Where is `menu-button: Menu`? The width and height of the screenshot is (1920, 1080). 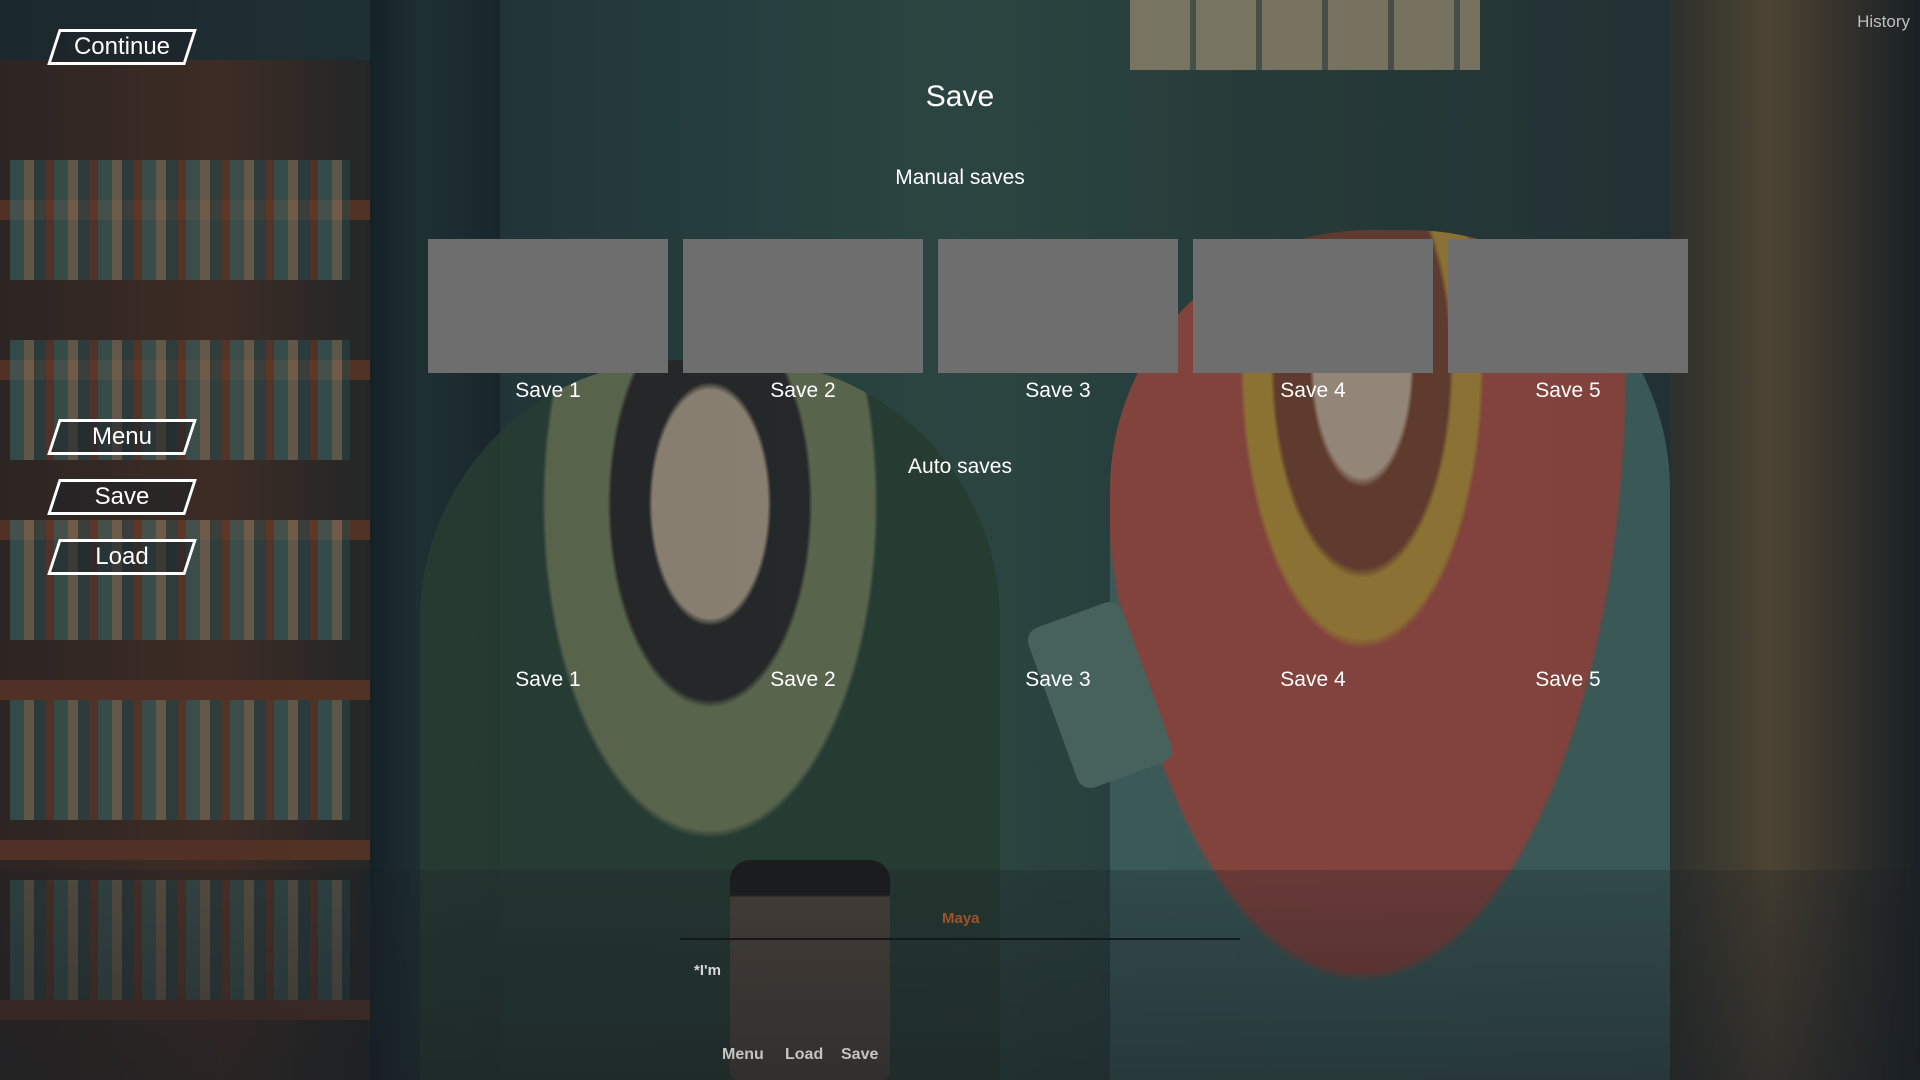 menu-button: Menu is located at coordinates (122, 437).